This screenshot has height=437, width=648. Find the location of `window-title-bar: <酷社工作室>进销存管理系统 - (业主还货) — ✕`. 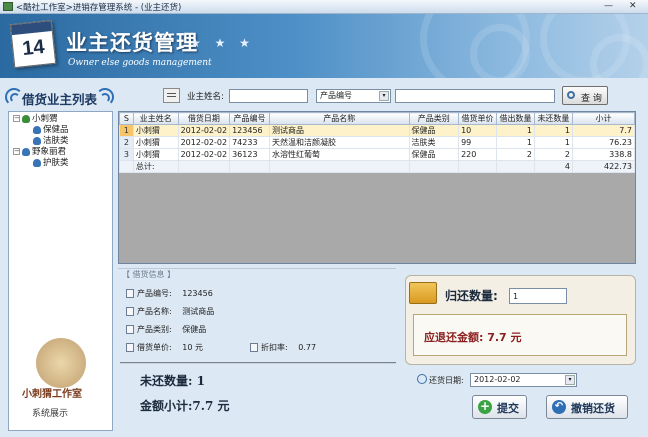

window-title-bar: <酷社工作室>进销存管理系统 - (业主还货) — ✕ is located at coordinates (324, 7).